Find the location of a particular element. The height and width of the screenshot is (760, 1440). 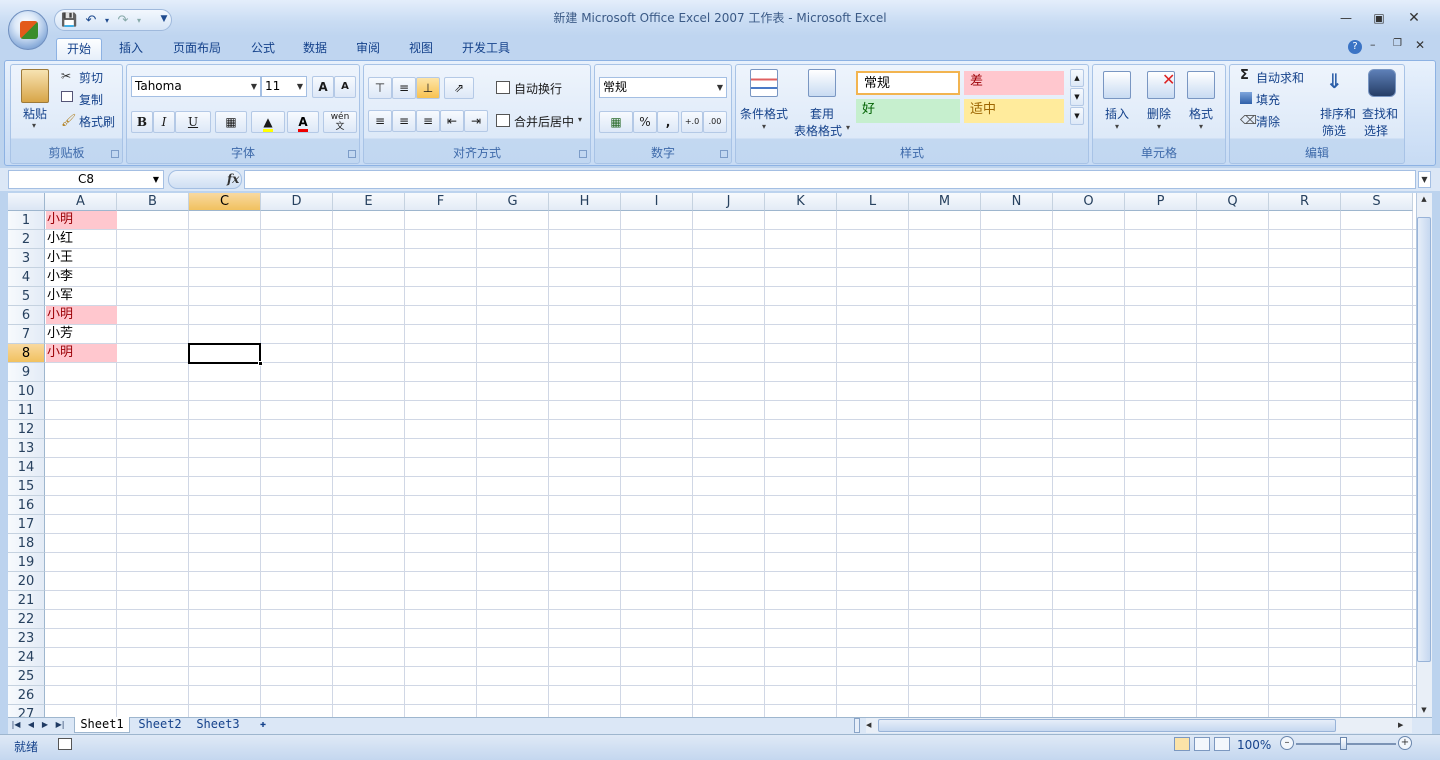

decrease-indent-button: ⇤ is located at coordinates (452, 121).